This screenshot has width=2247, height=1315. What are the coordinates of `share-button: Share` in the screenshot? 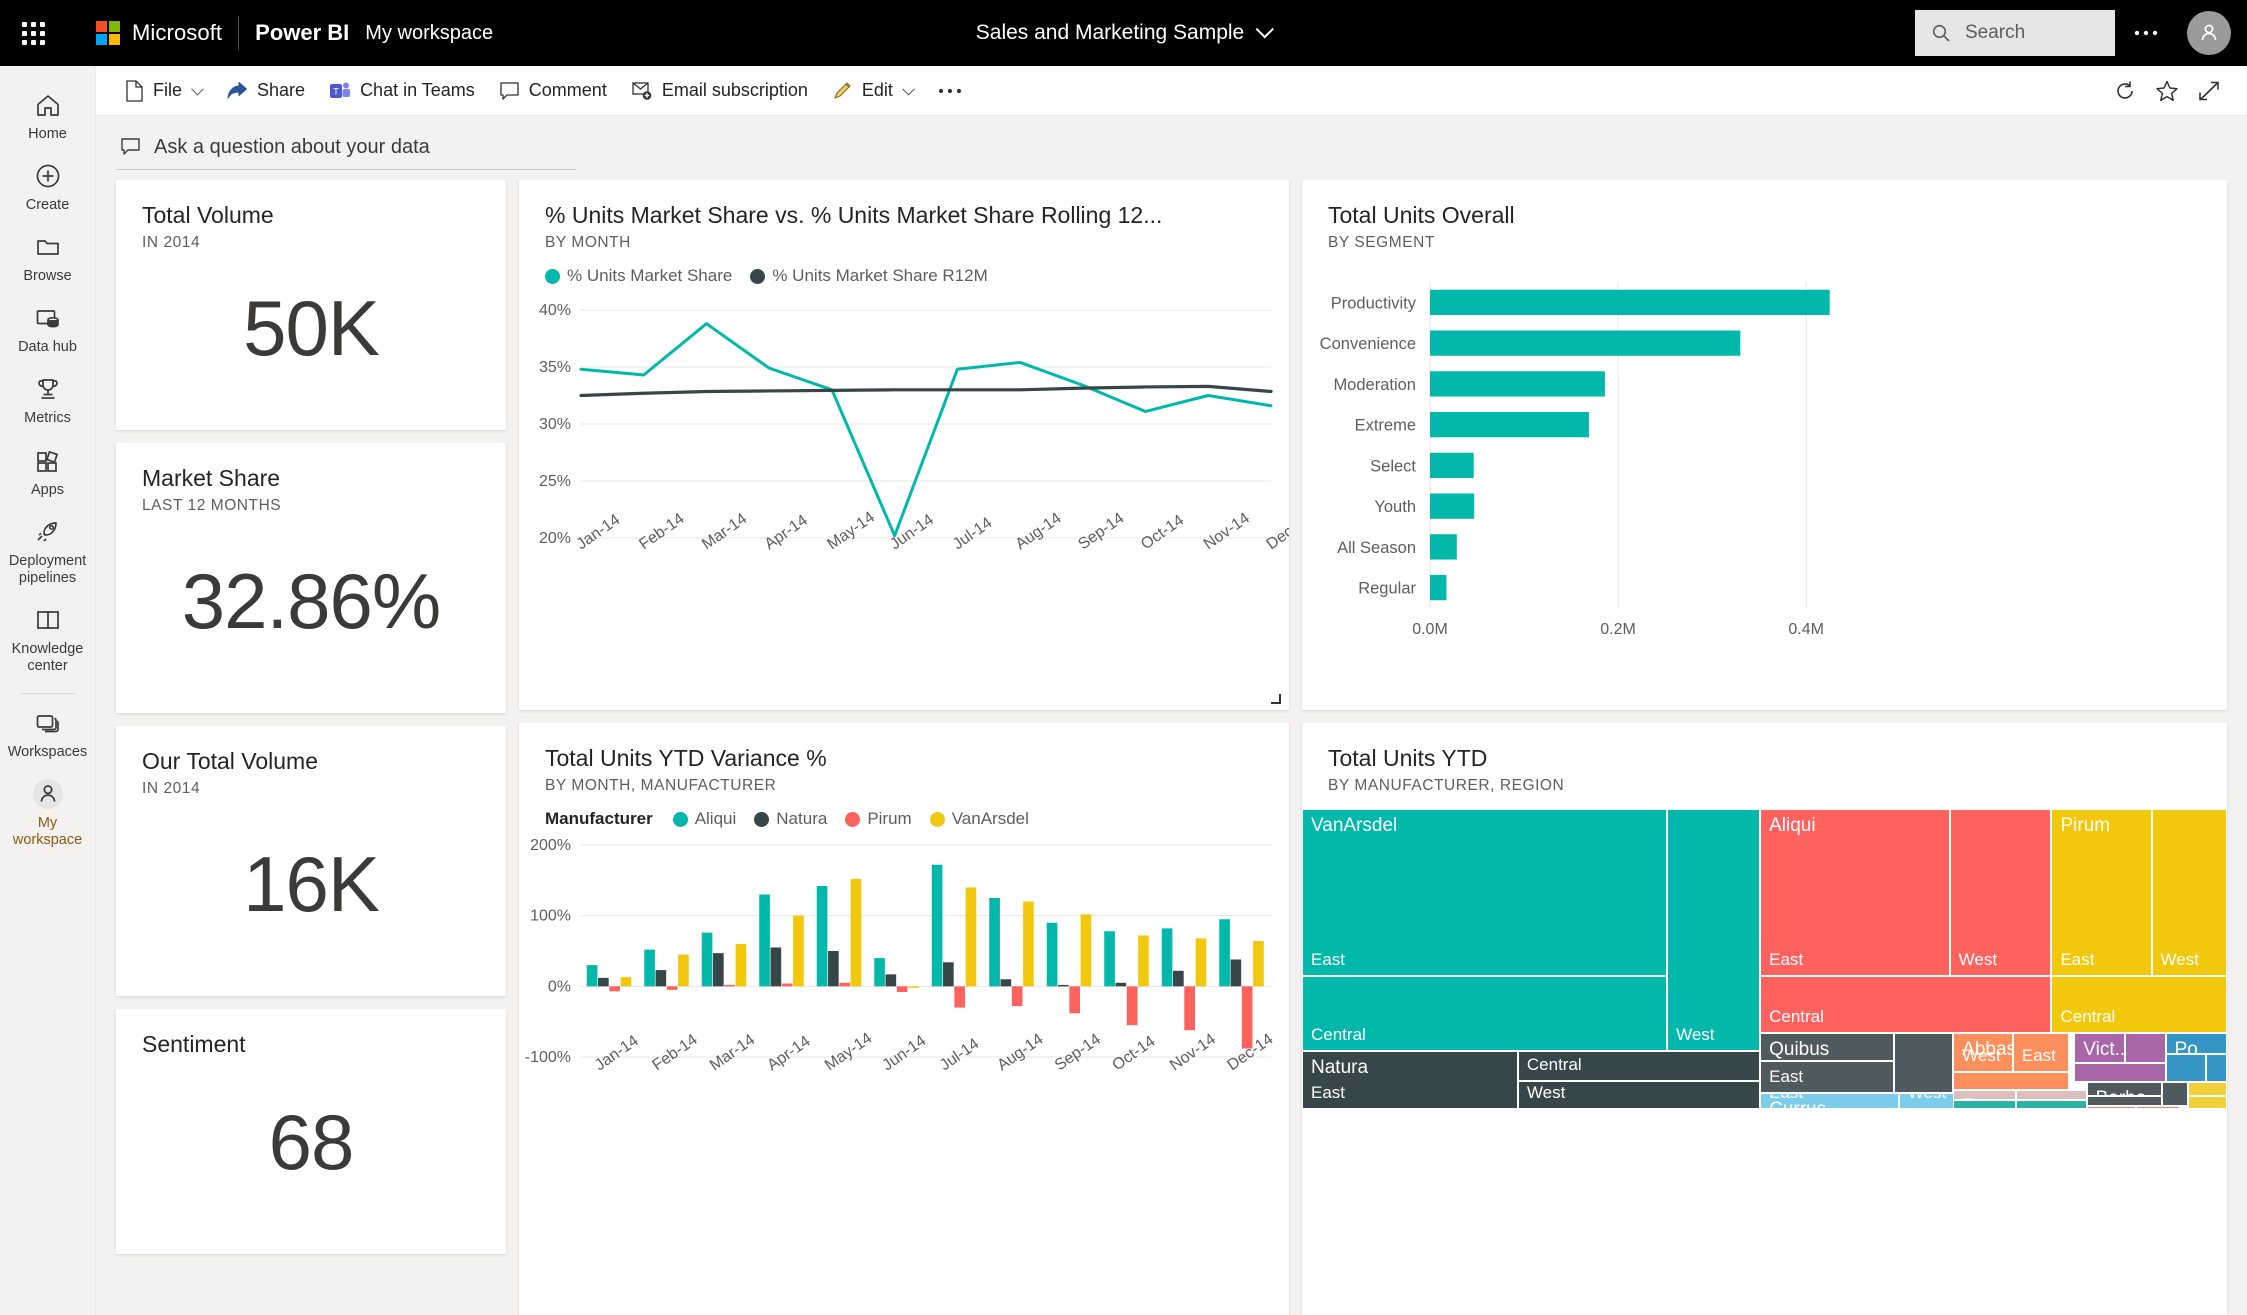 It's located at (265, 90).